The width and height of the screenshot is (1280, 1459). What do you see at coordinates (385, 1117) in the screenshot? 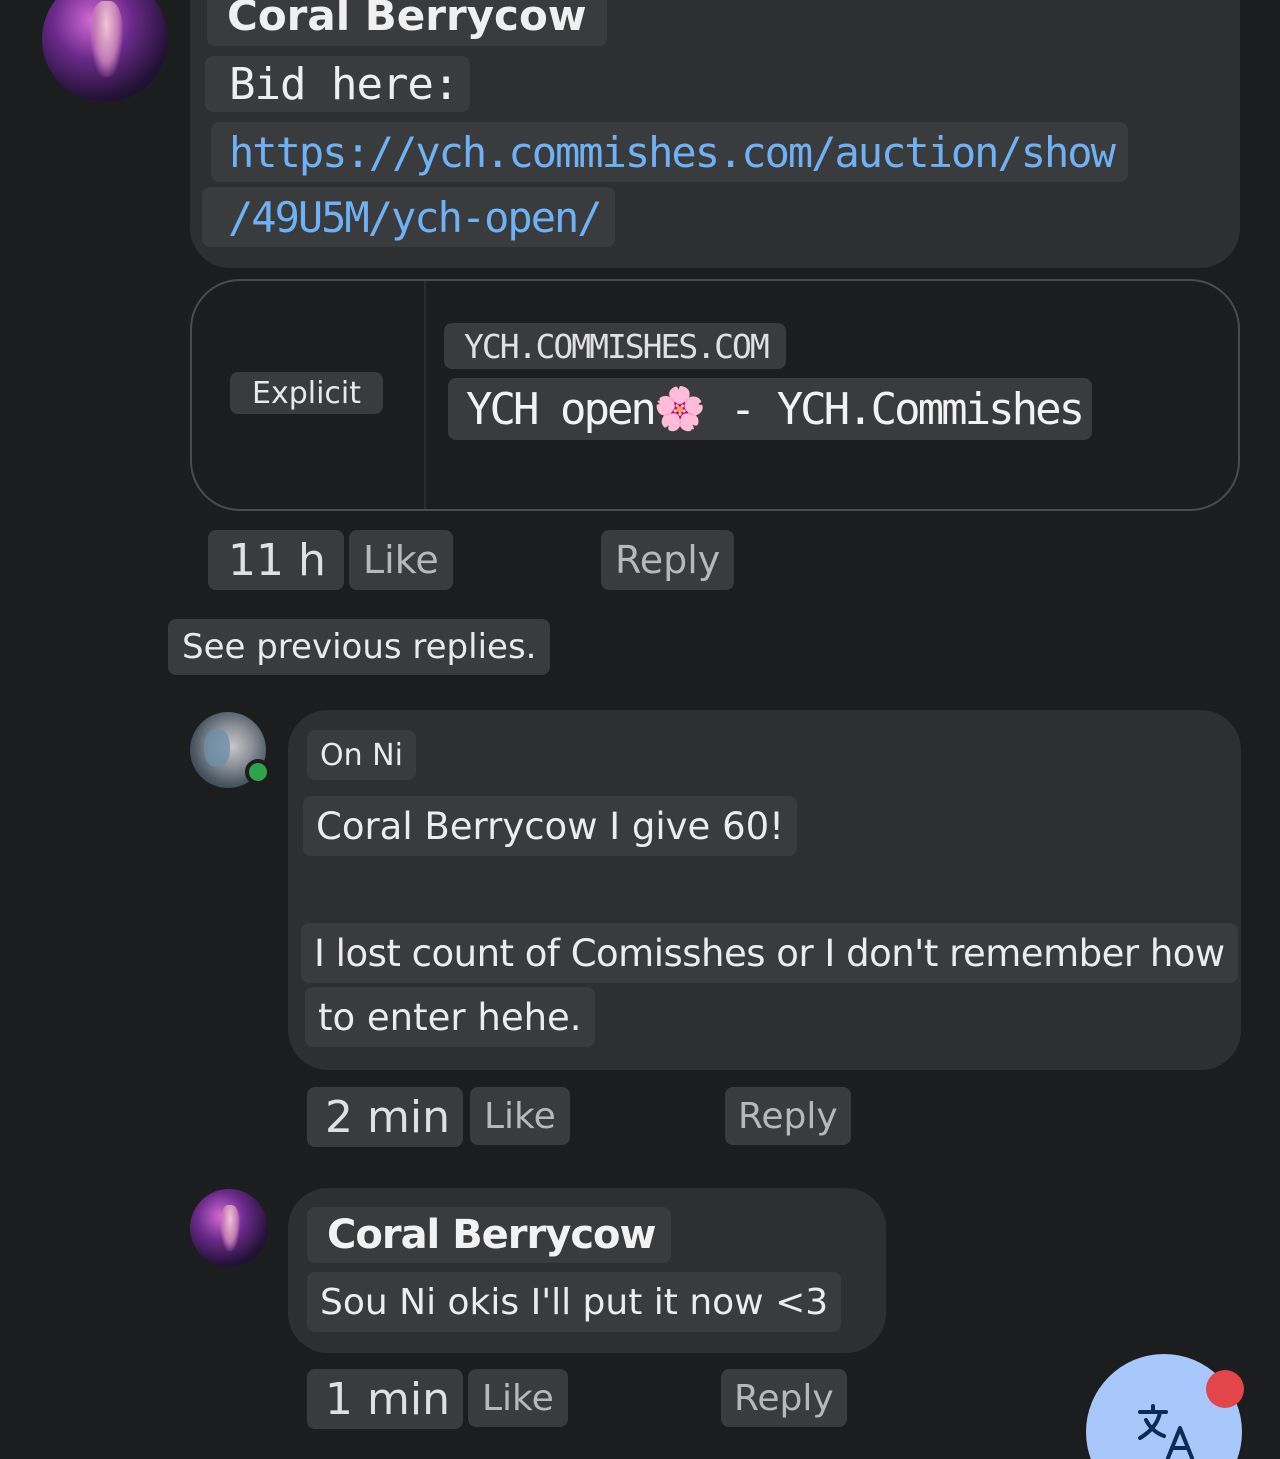
I see `reply-timestamp: 2 min` at bounding box center [385, 1117].